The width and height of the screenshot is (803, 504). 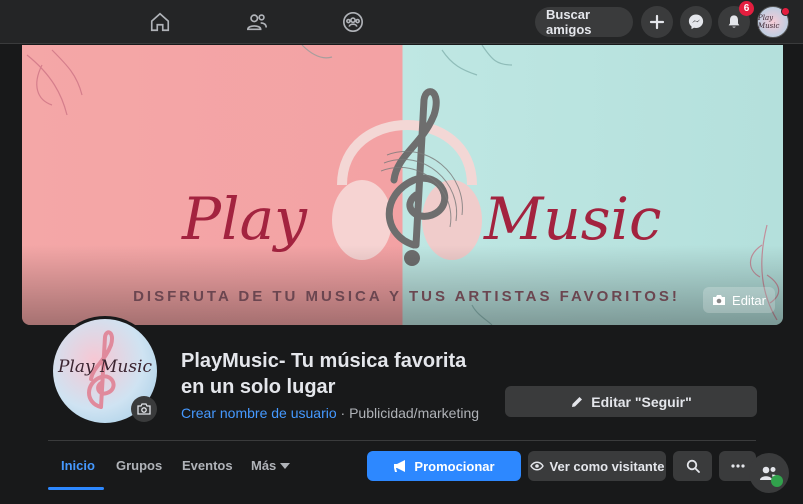 What do you see at coordinates (285, 465) in the screenshot?
I see `chevron-down-icon` at bounding box center [285, 465].